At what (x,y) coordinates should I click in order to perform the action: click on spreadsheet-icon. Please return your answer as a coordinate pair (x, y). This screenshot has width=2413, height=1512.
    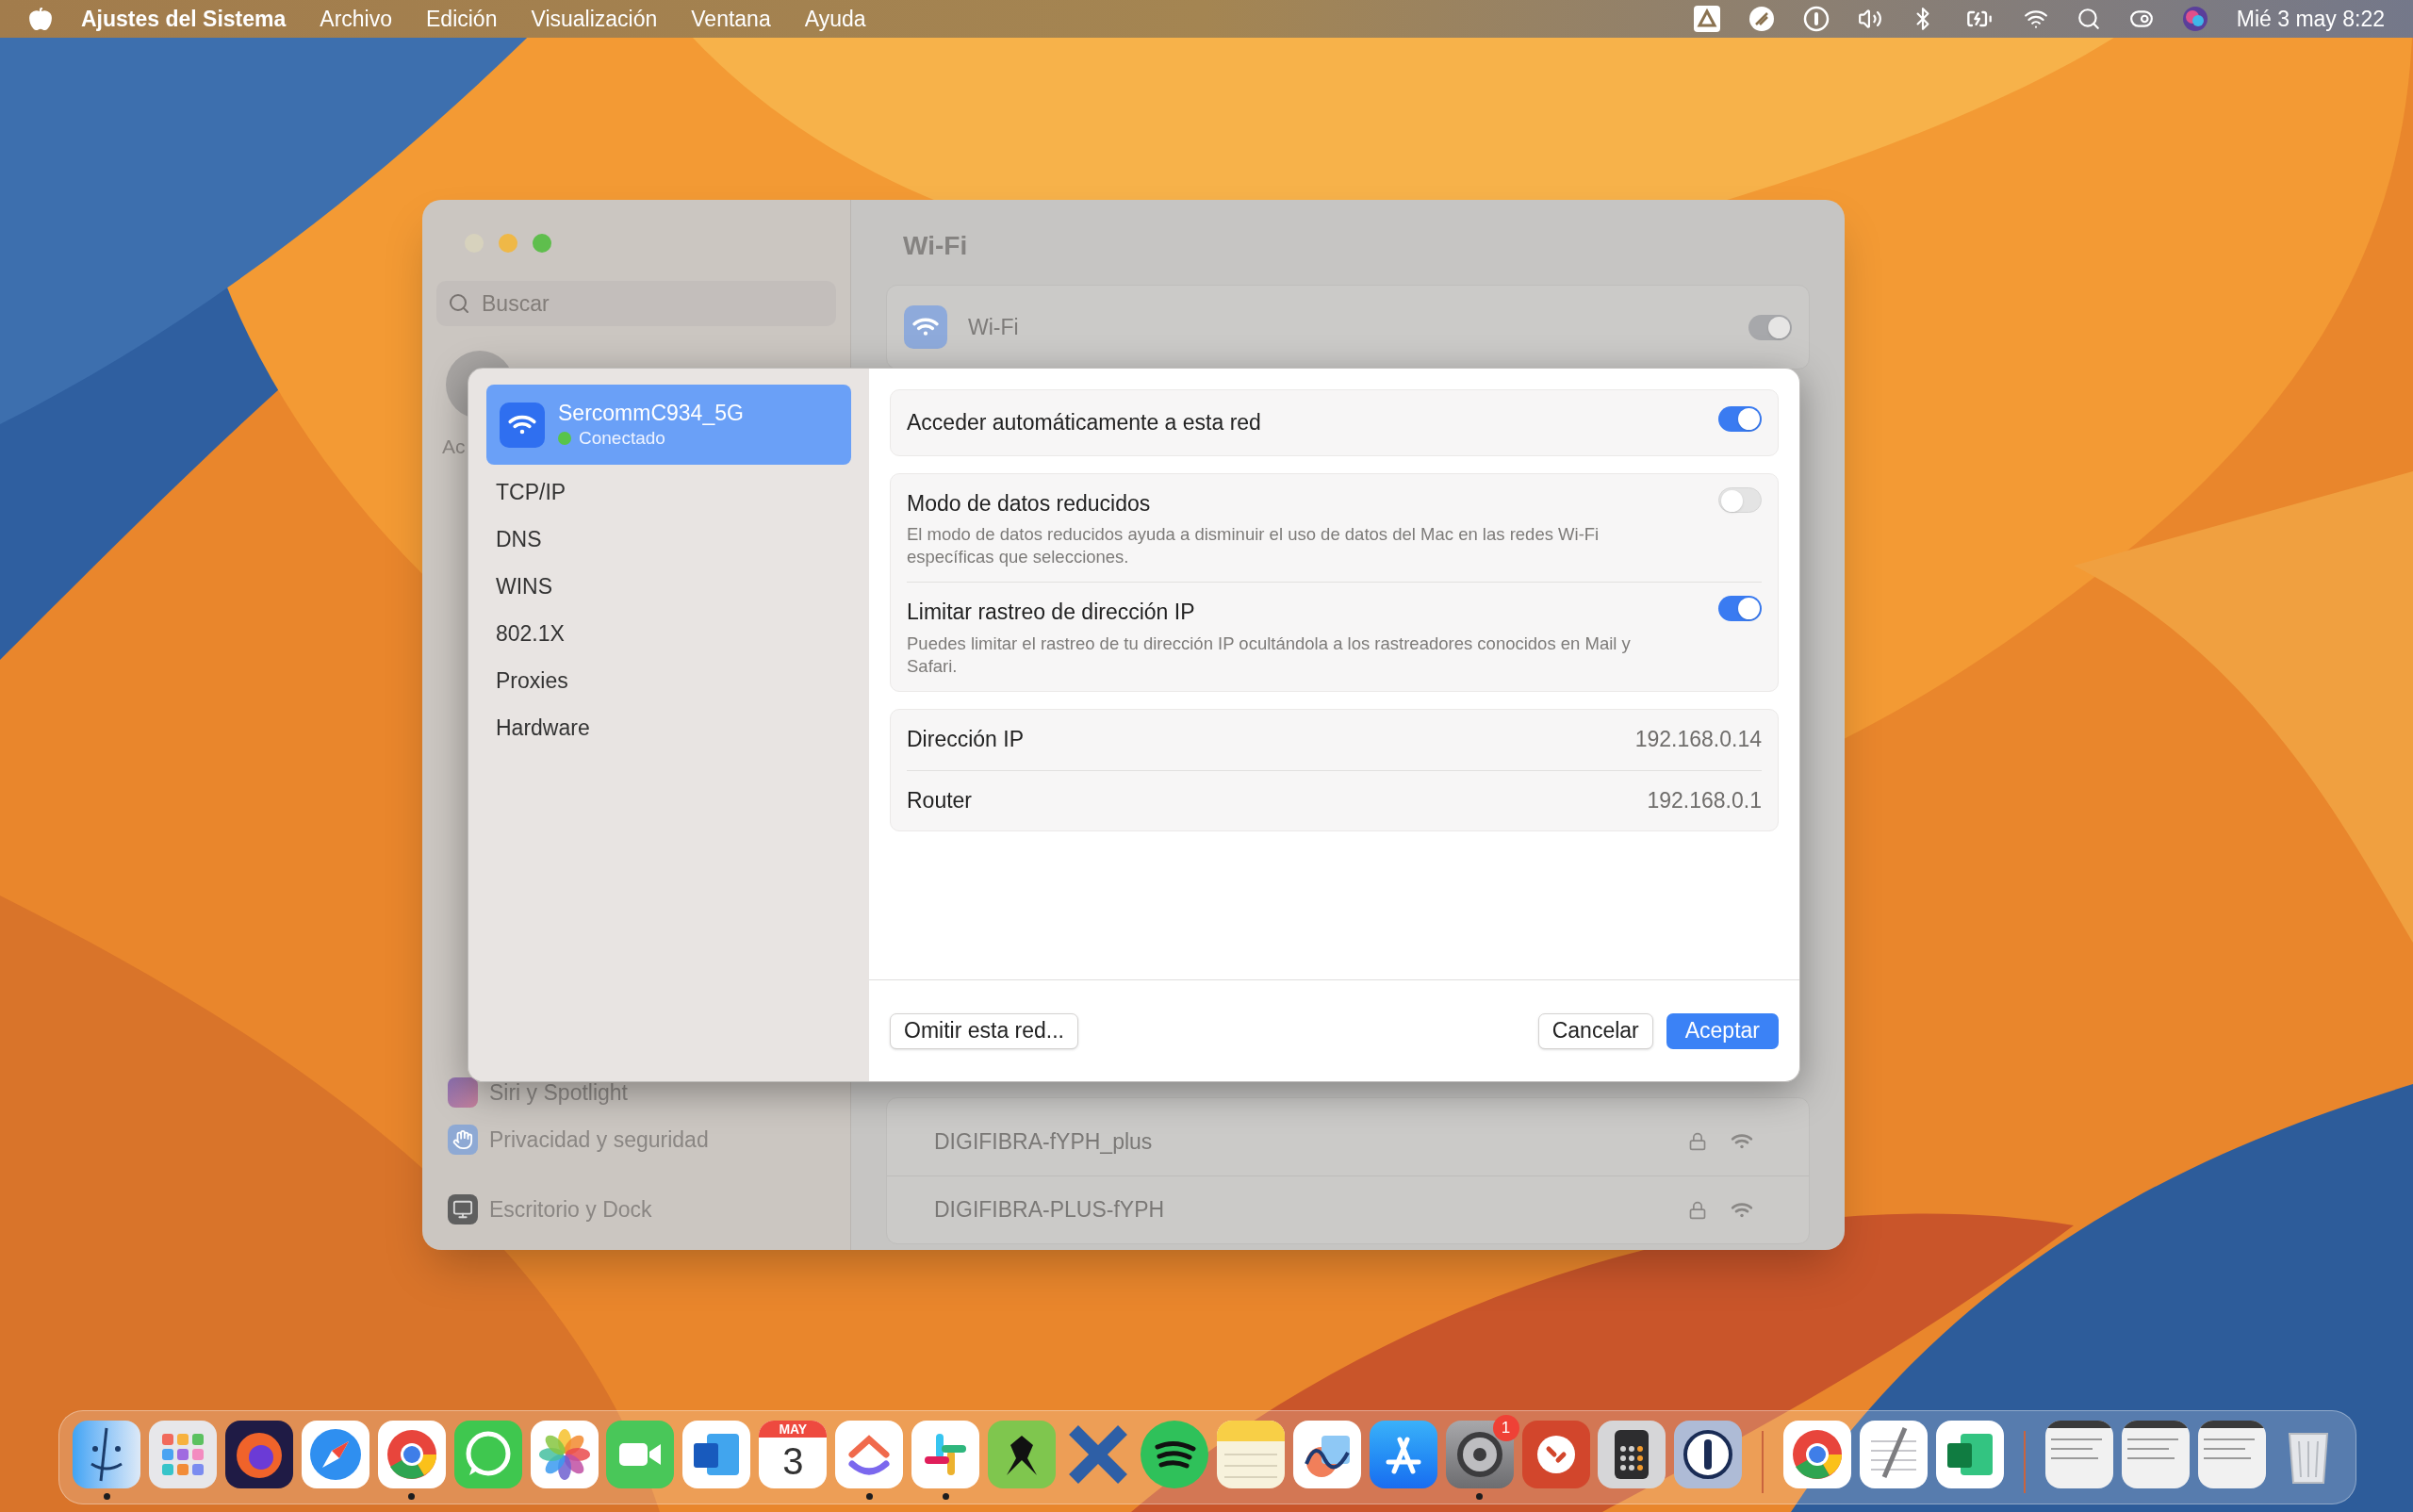
    Looking at the image, I should click on (1971, 1455).